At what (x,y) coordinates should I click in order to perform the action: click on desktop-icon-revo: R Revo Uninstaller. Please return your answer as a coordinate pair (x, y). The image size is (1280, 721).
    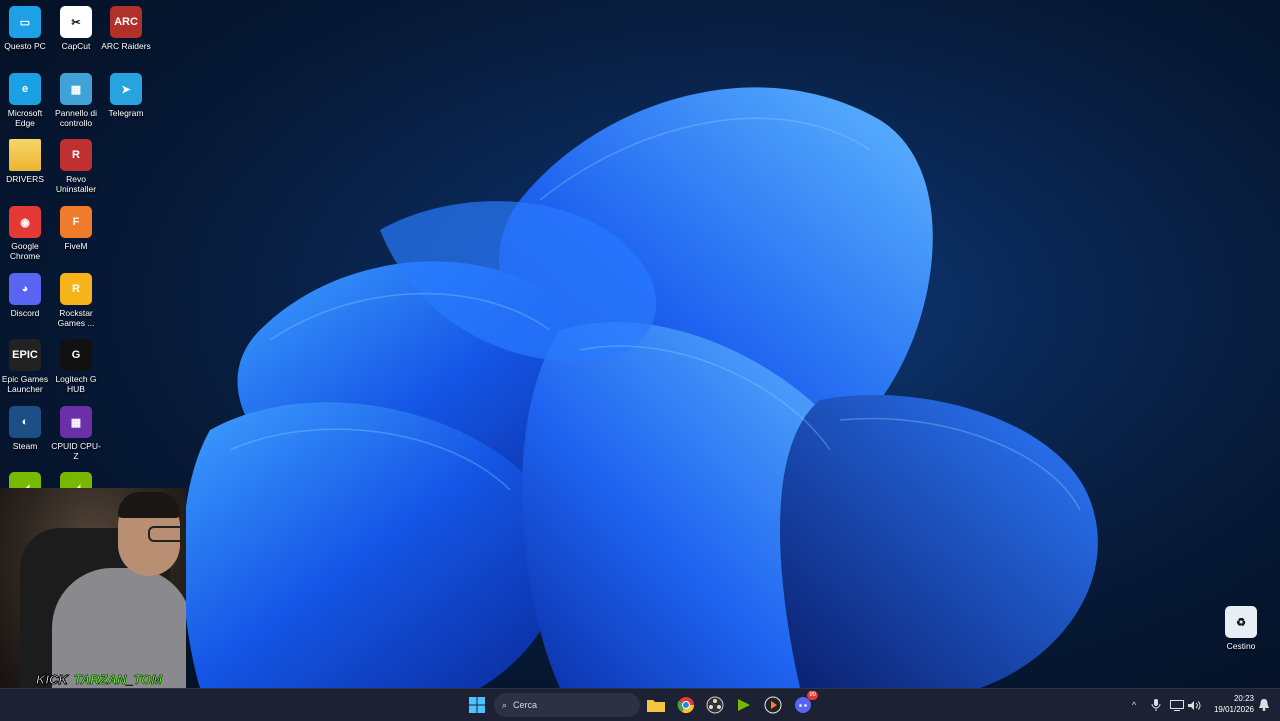
    Looking at the image, I should click on (76, 166).